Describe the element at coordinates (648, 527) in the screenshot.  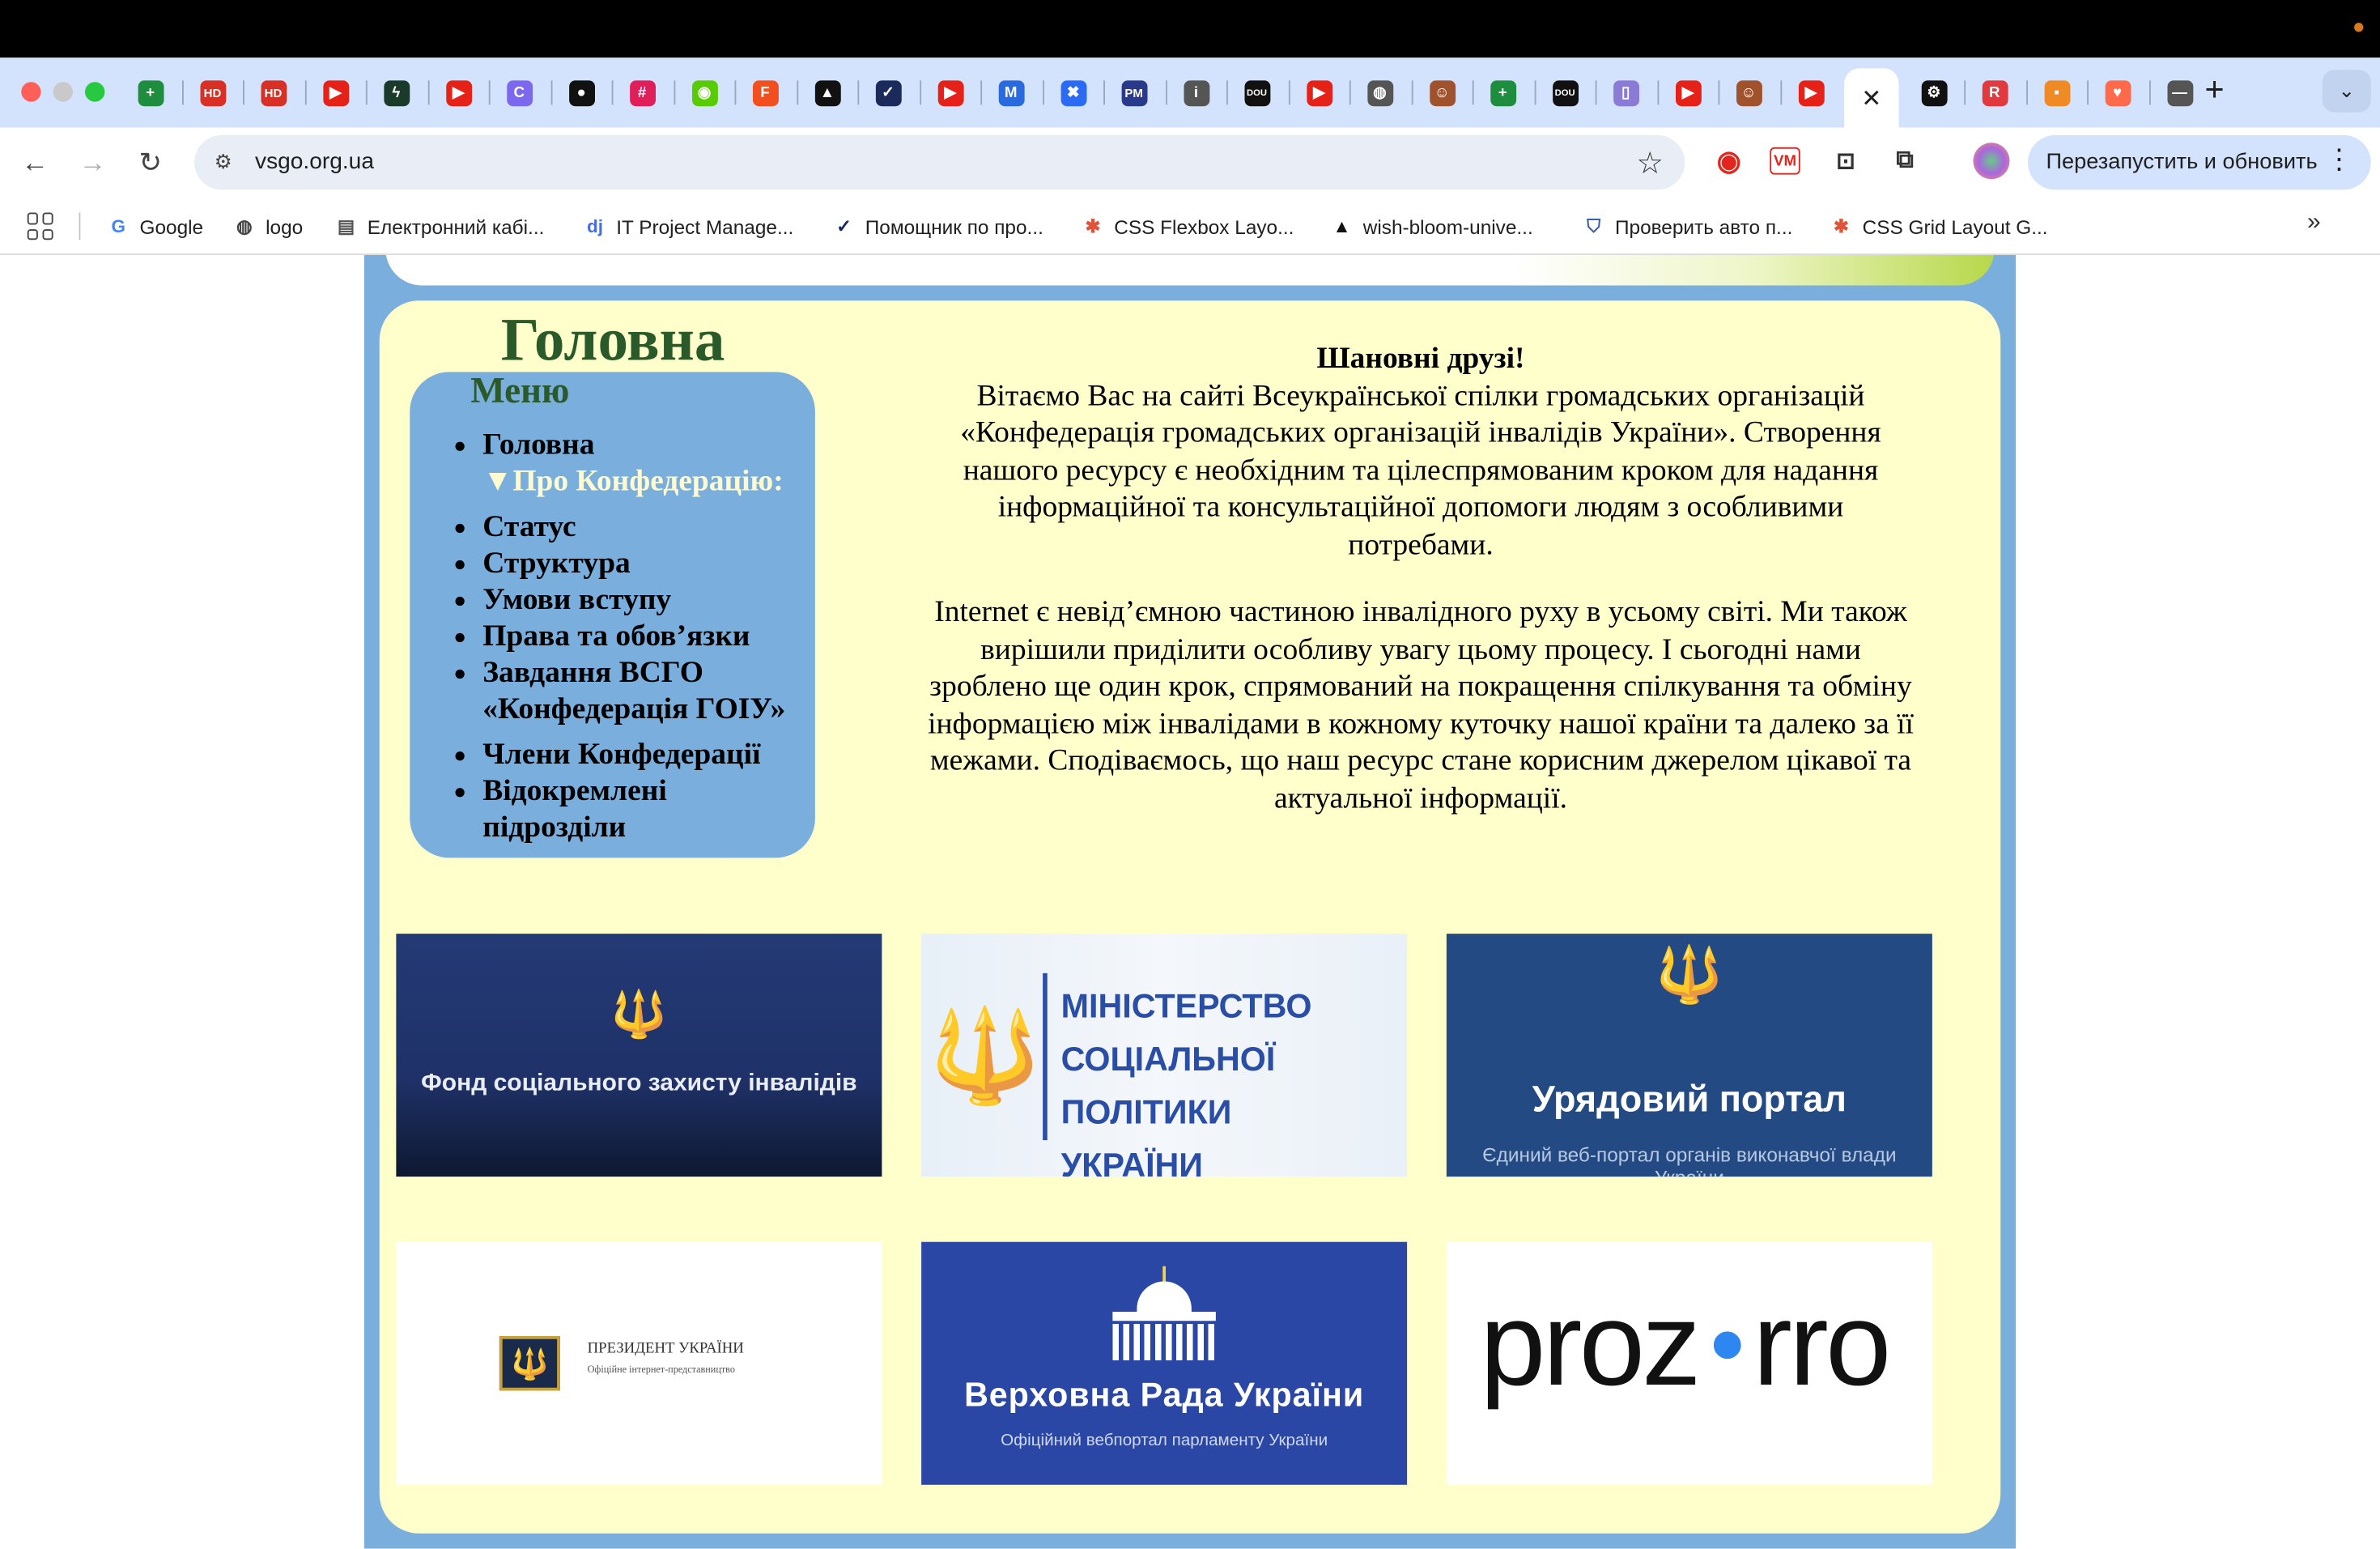
I see `menu-item-status: Статус` at that location.